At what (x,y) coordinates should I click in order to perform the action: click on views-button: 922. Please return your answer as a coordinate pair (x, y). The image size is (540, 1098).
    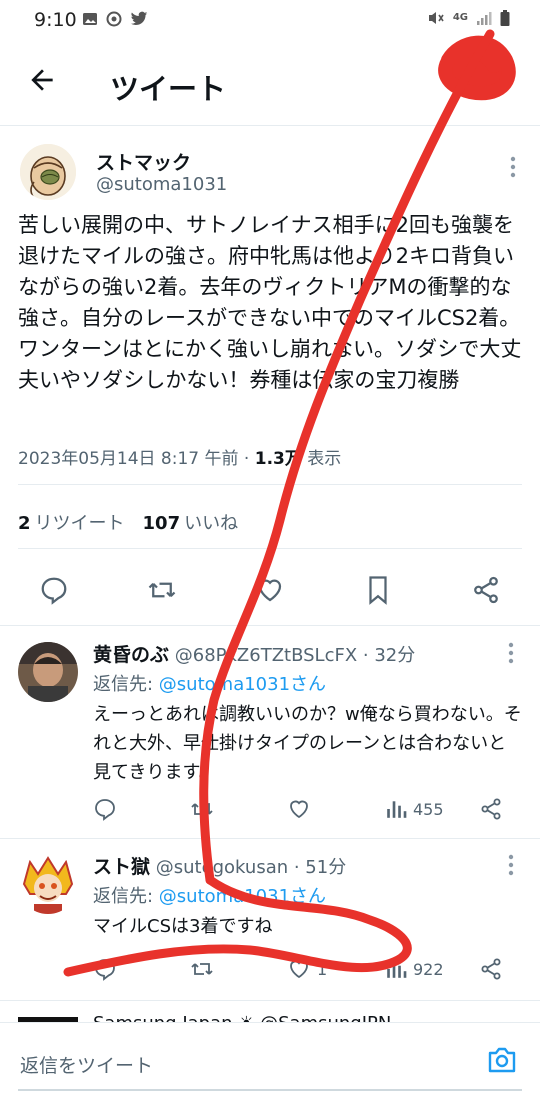
    Looking at the image, I should click on (414, 969).